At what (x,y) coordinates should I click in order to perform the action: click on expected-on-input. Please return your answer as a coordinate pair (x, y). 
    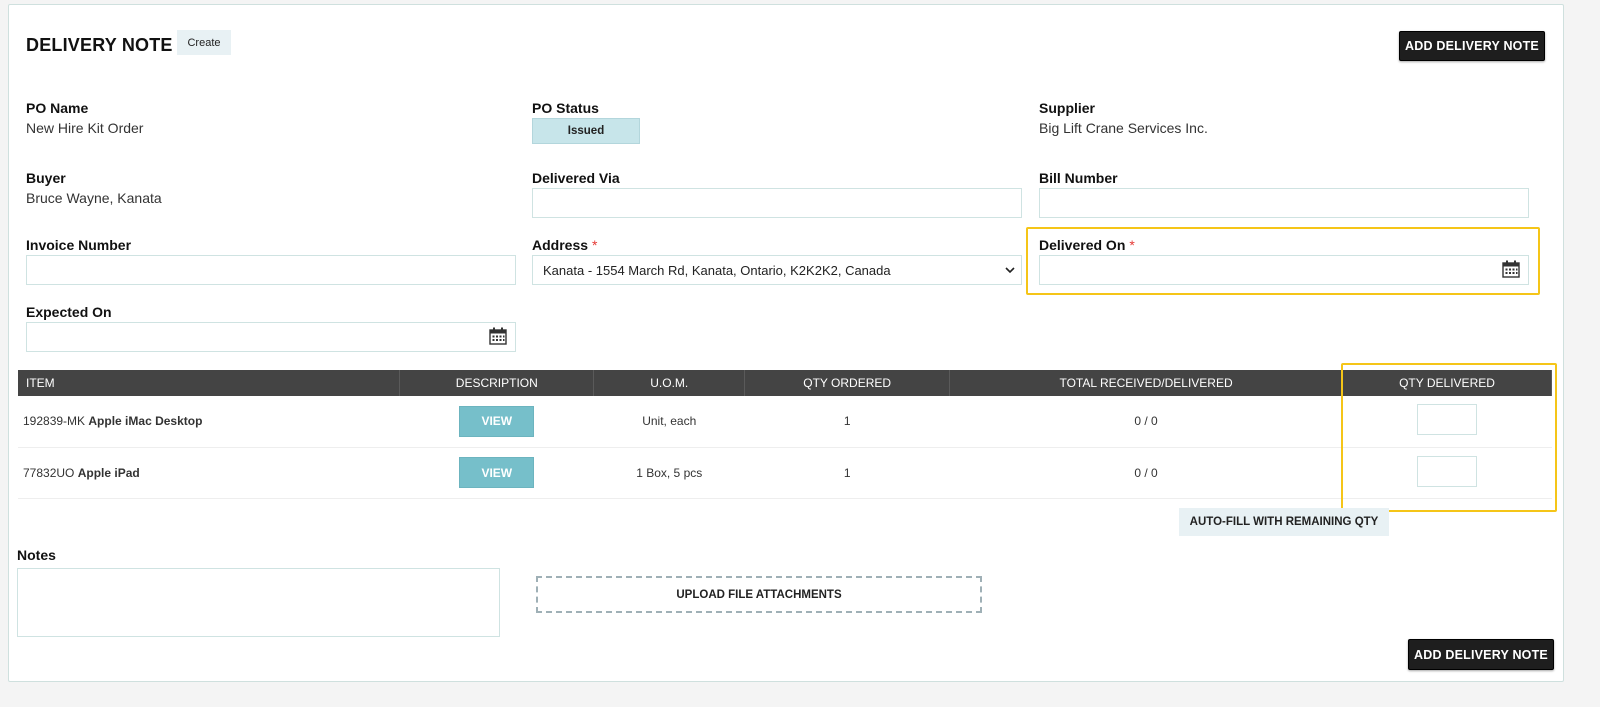
    Looking at the image, I should click on (271, 337).